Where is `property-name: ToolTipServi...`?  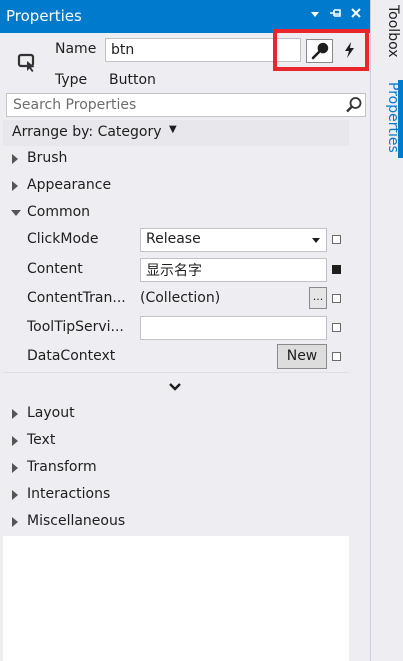 property-name: ToolTipServi... is located at coordinates (75, 327).